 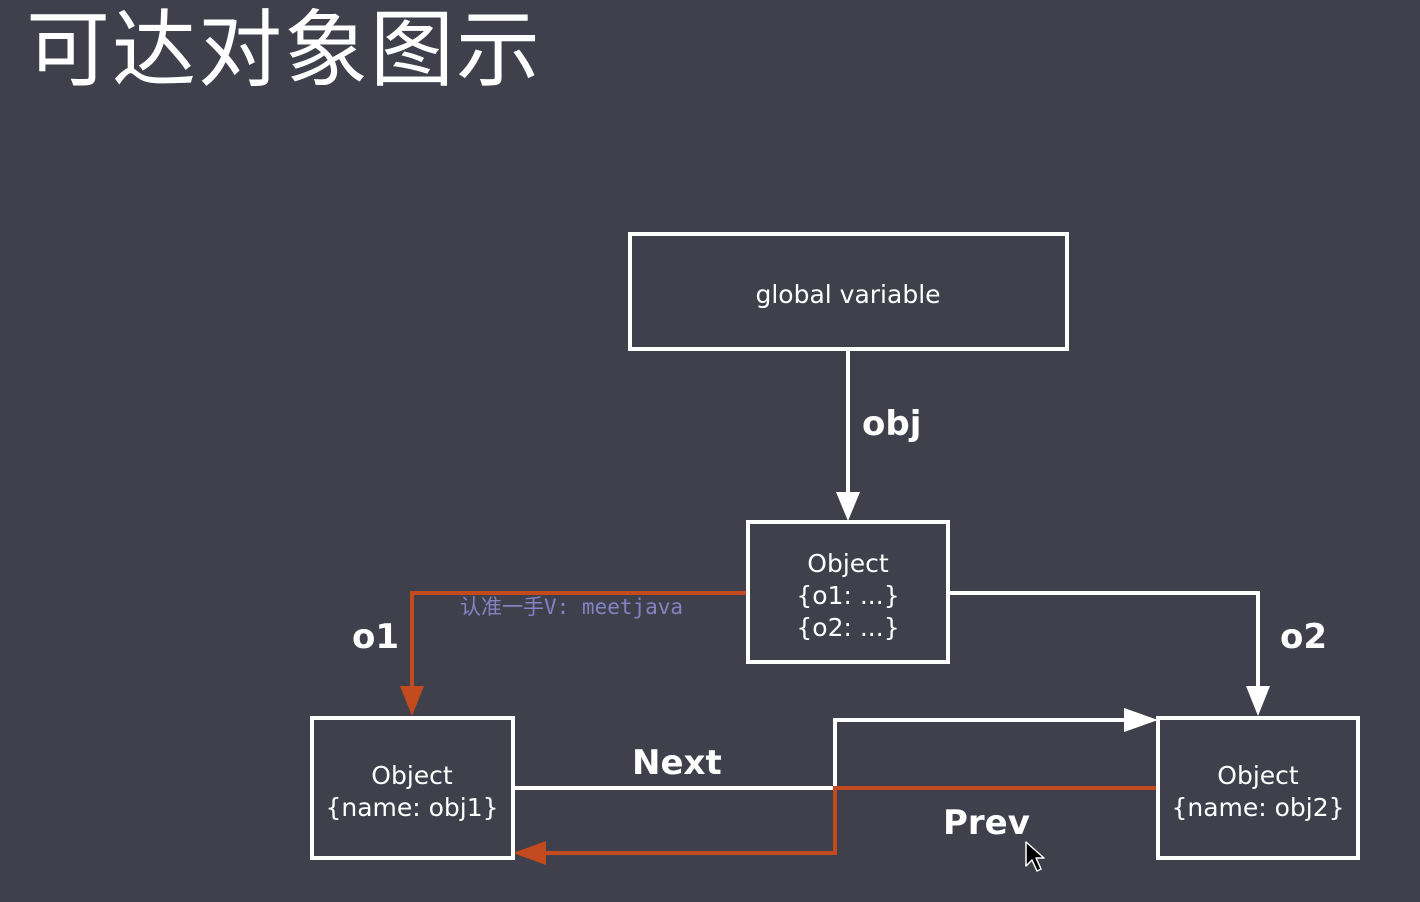 I want to click on edge-next-line, so click(x=820, y=754).